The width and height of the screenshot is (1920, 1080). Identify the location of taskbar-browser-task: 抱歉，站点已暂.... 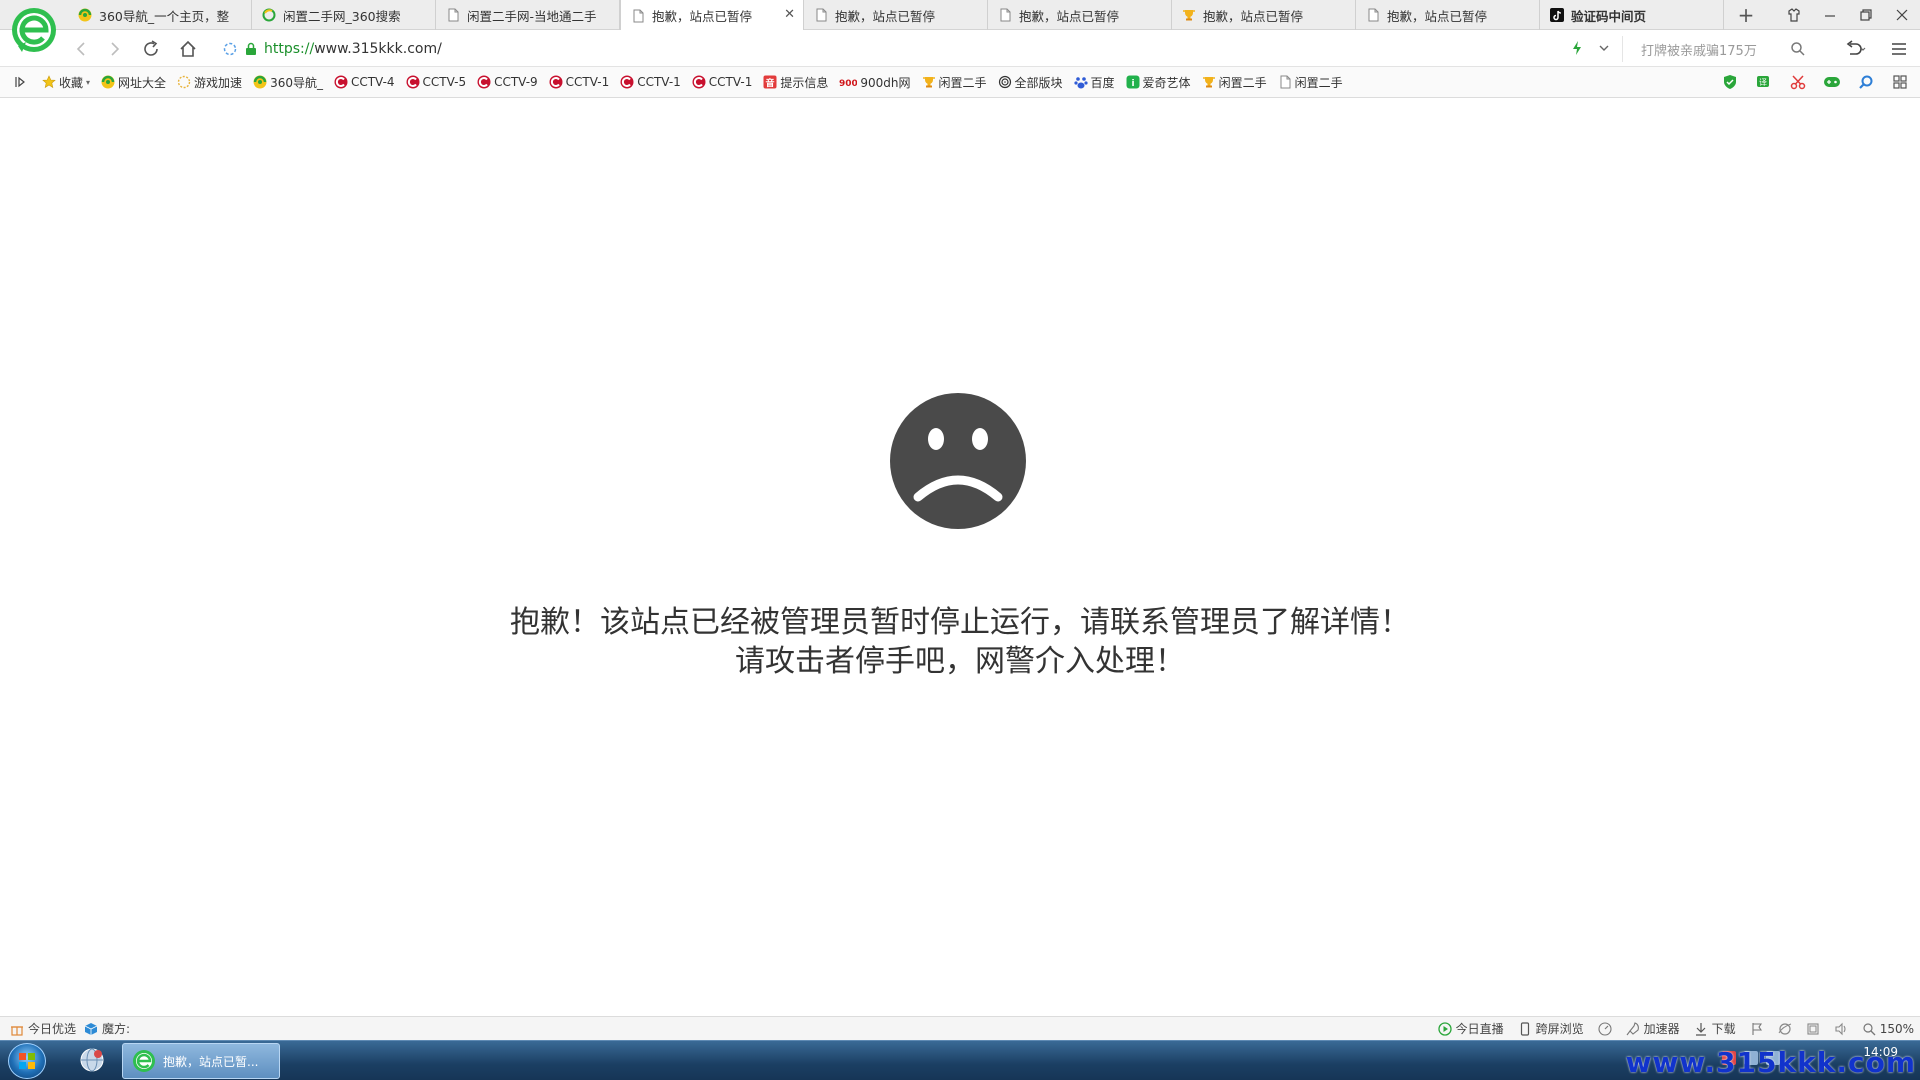
(201, 1061).